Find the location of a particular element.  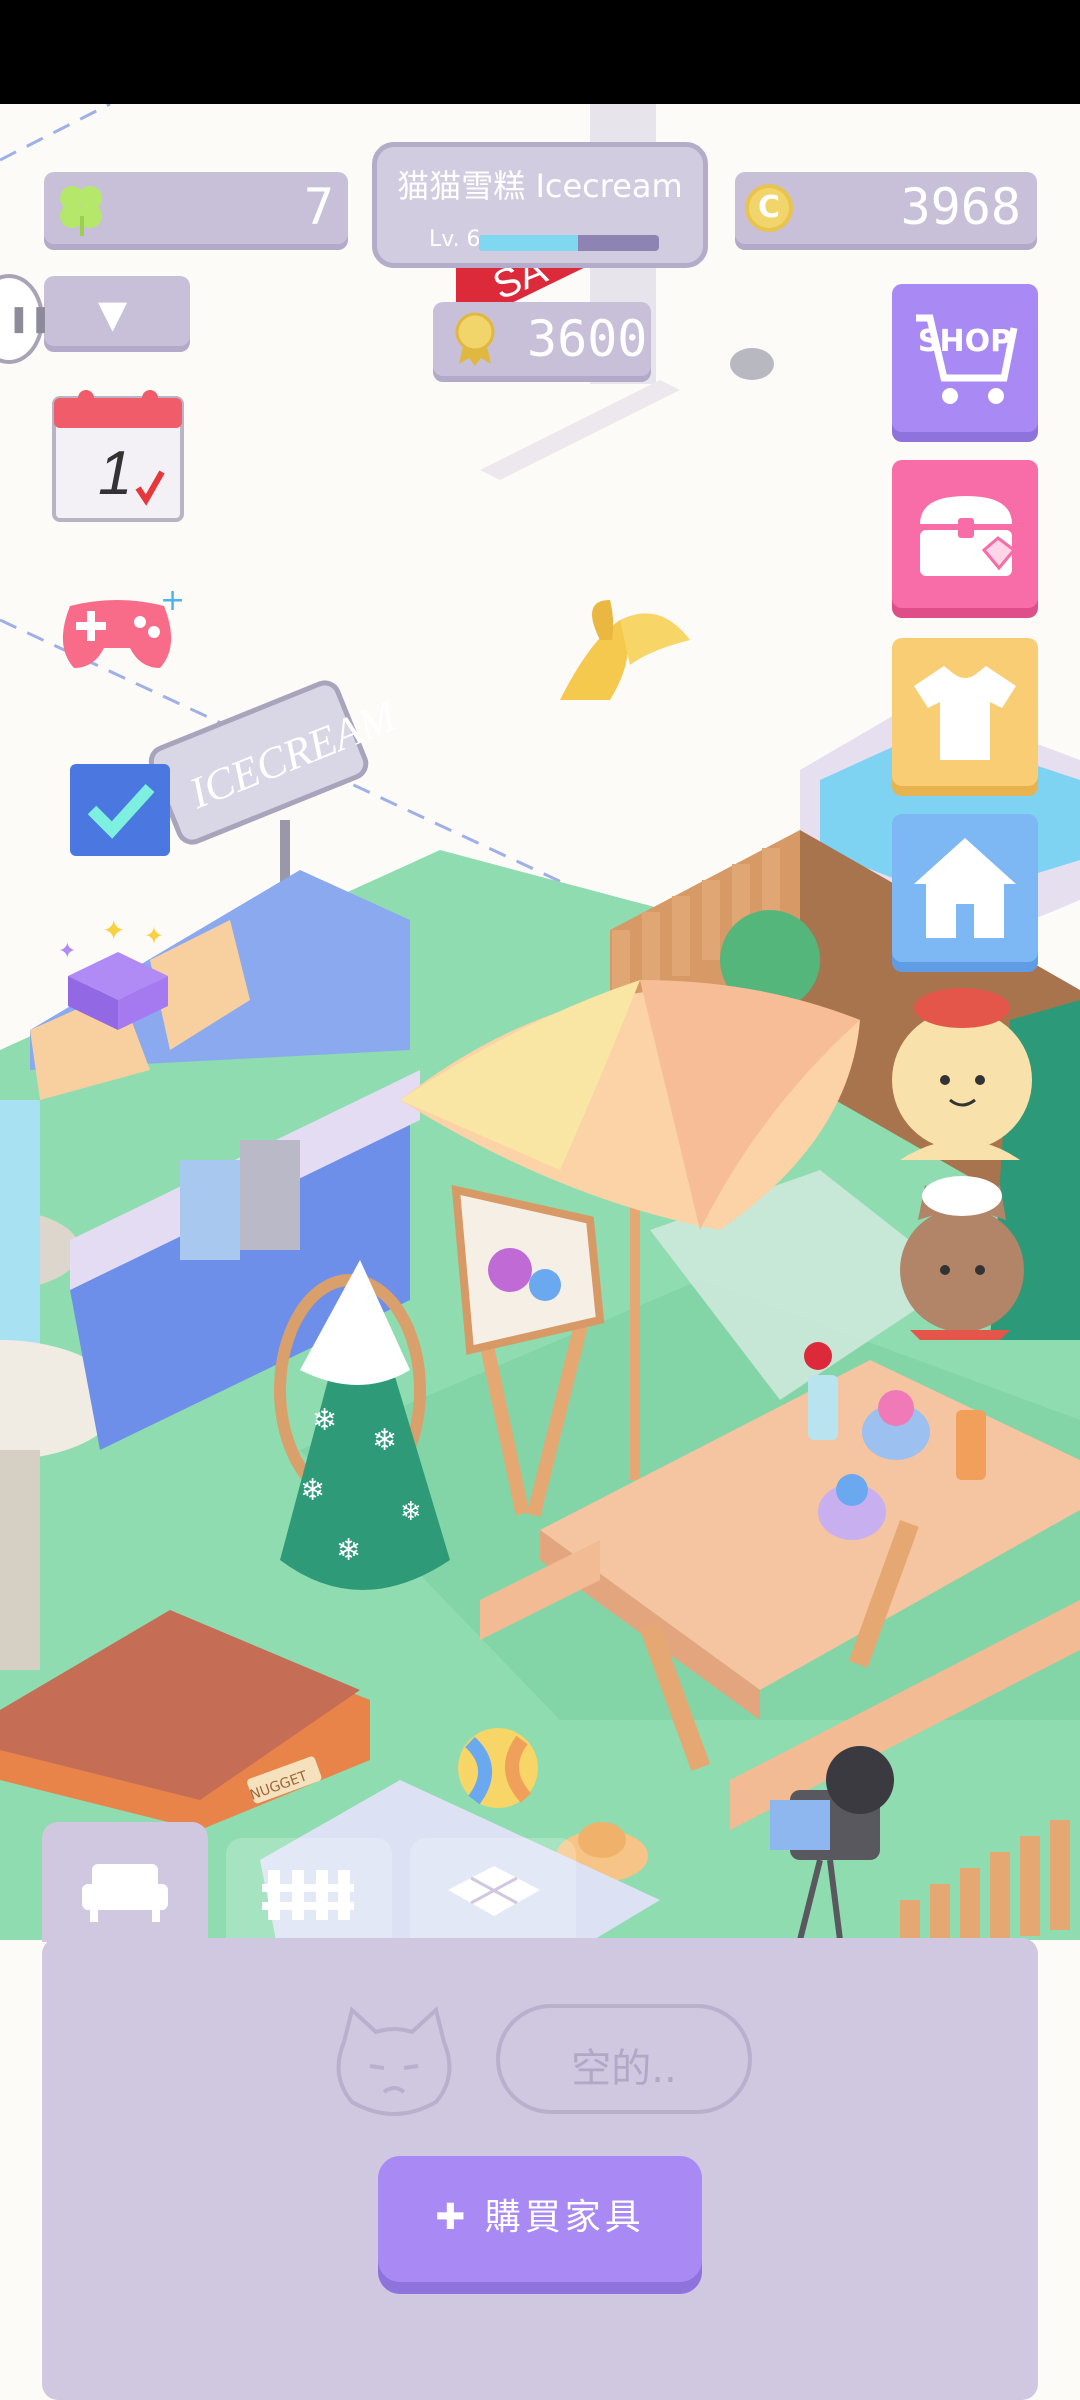

trophy-icon is located at coordinates (475, 339).